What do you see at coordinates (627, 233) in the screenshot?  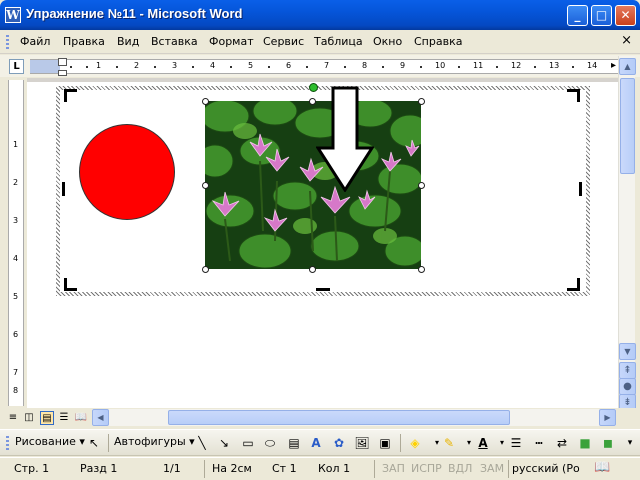 I see `vertical-scrollbar: ▲ ▼ ⇞ ● ⇟` at bounding box center [627, 233].